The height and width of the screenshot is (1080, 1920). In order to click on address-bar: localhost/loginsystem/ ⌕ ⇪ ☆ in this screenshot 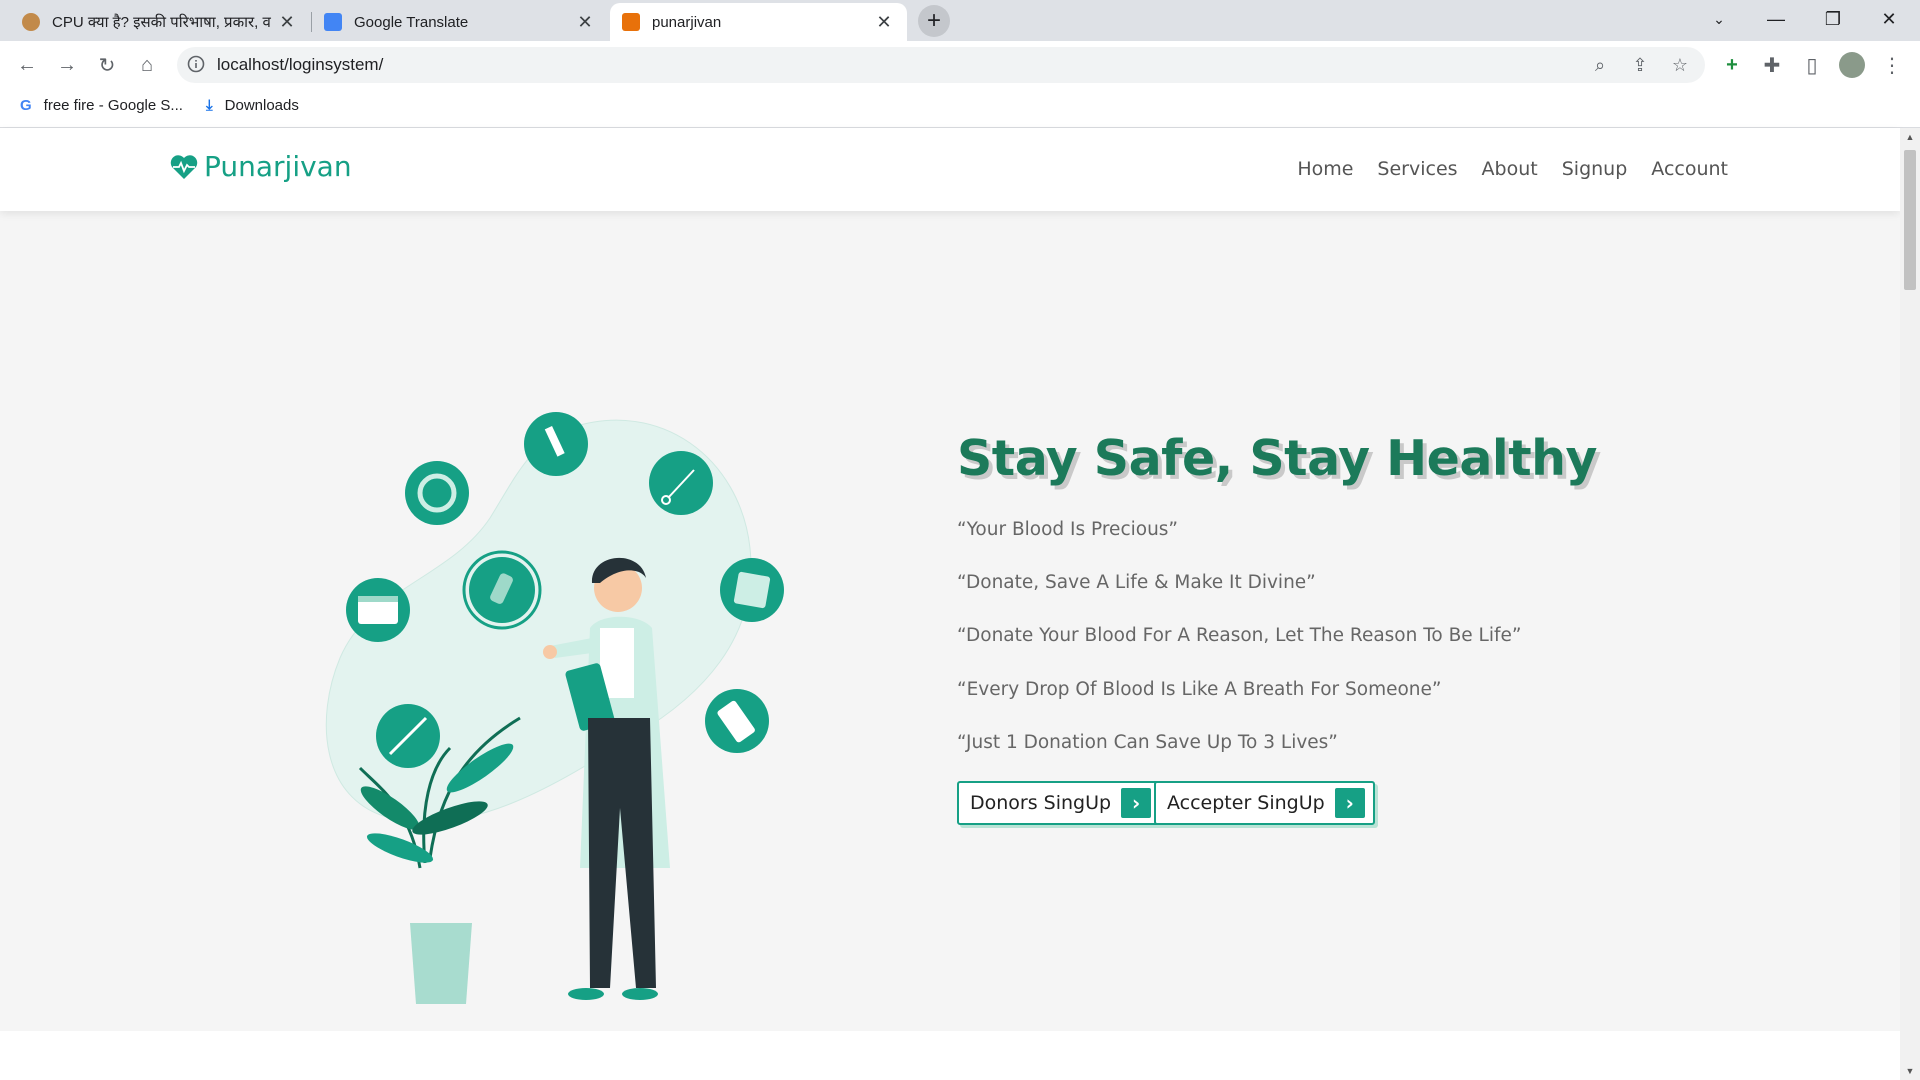, I will do `click(941, 65)`.